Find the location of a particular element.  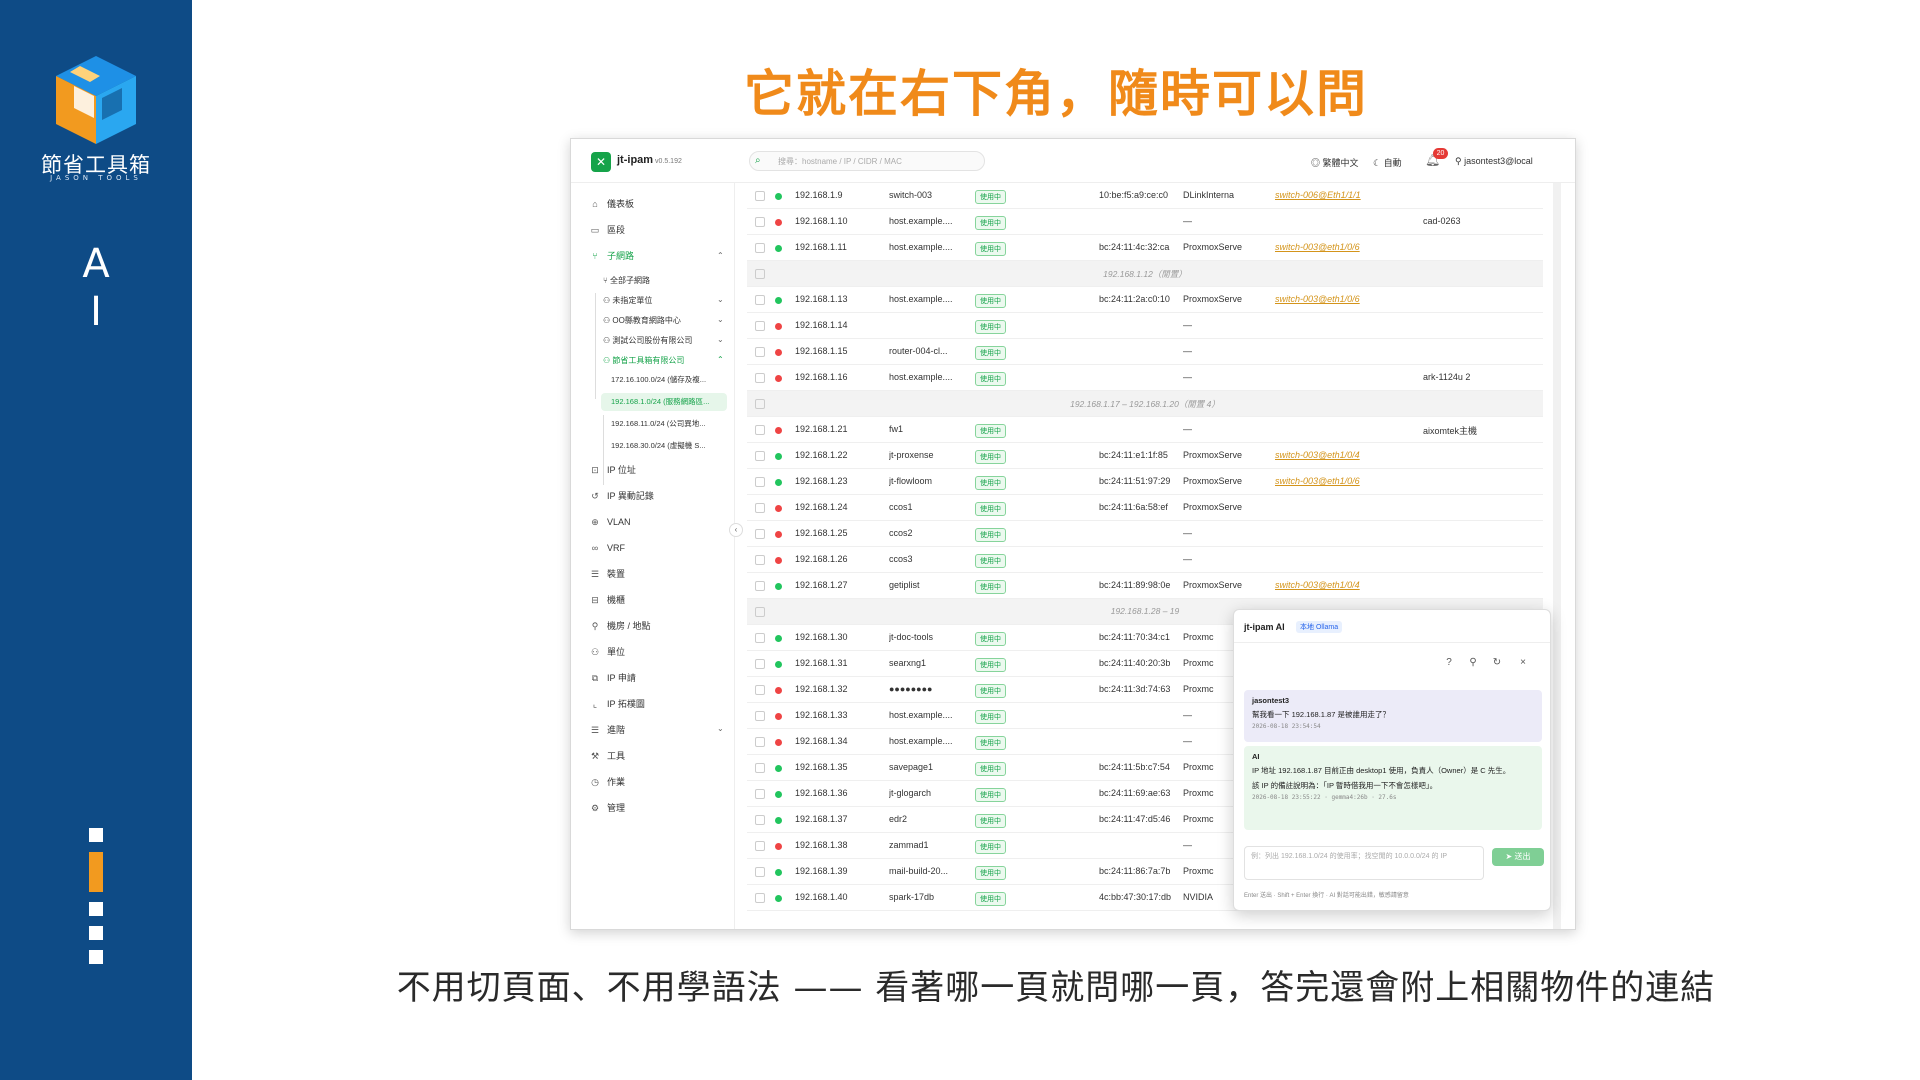

send-button: ➤ 送出 is located at coordinates (1518, 857).